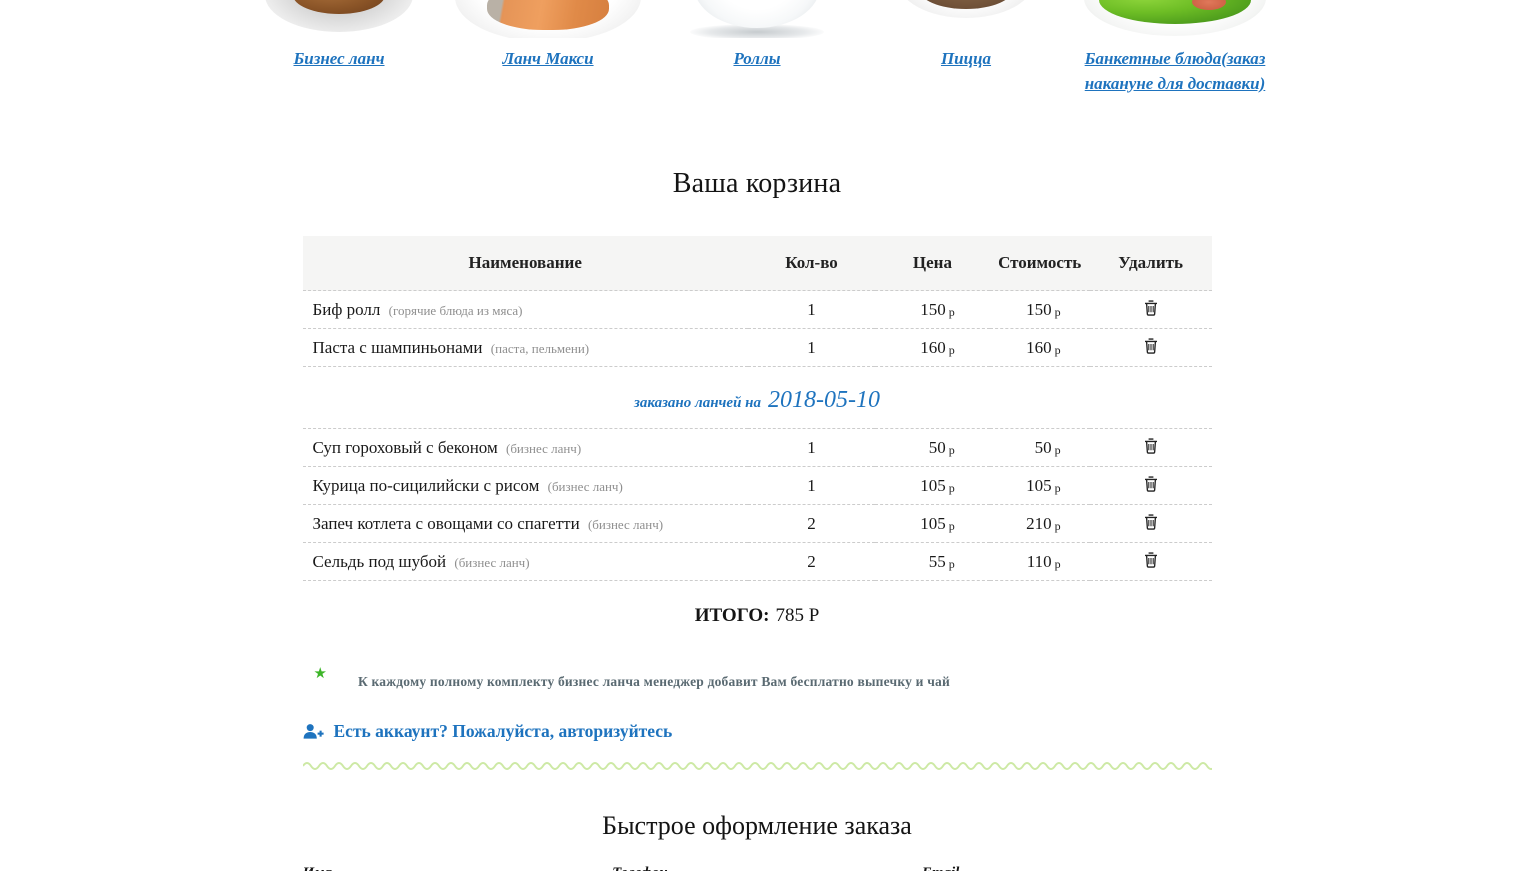 The image size is (1514, 871). I want to click on item-name: Суп гороховый с беконом, so click(405, 447).